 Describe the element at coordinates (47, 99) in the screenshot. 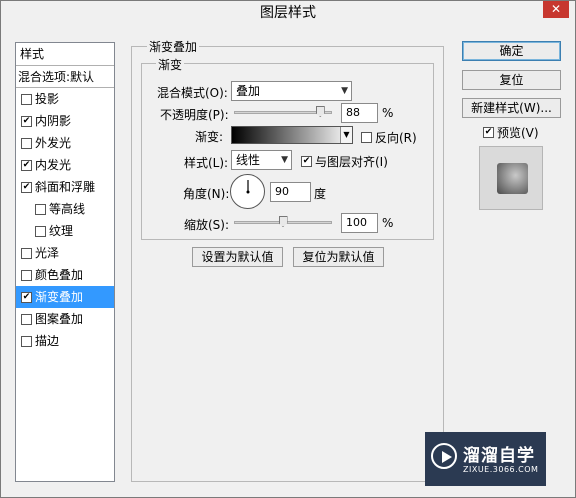

I see `style-item-label: 投影` at that location.